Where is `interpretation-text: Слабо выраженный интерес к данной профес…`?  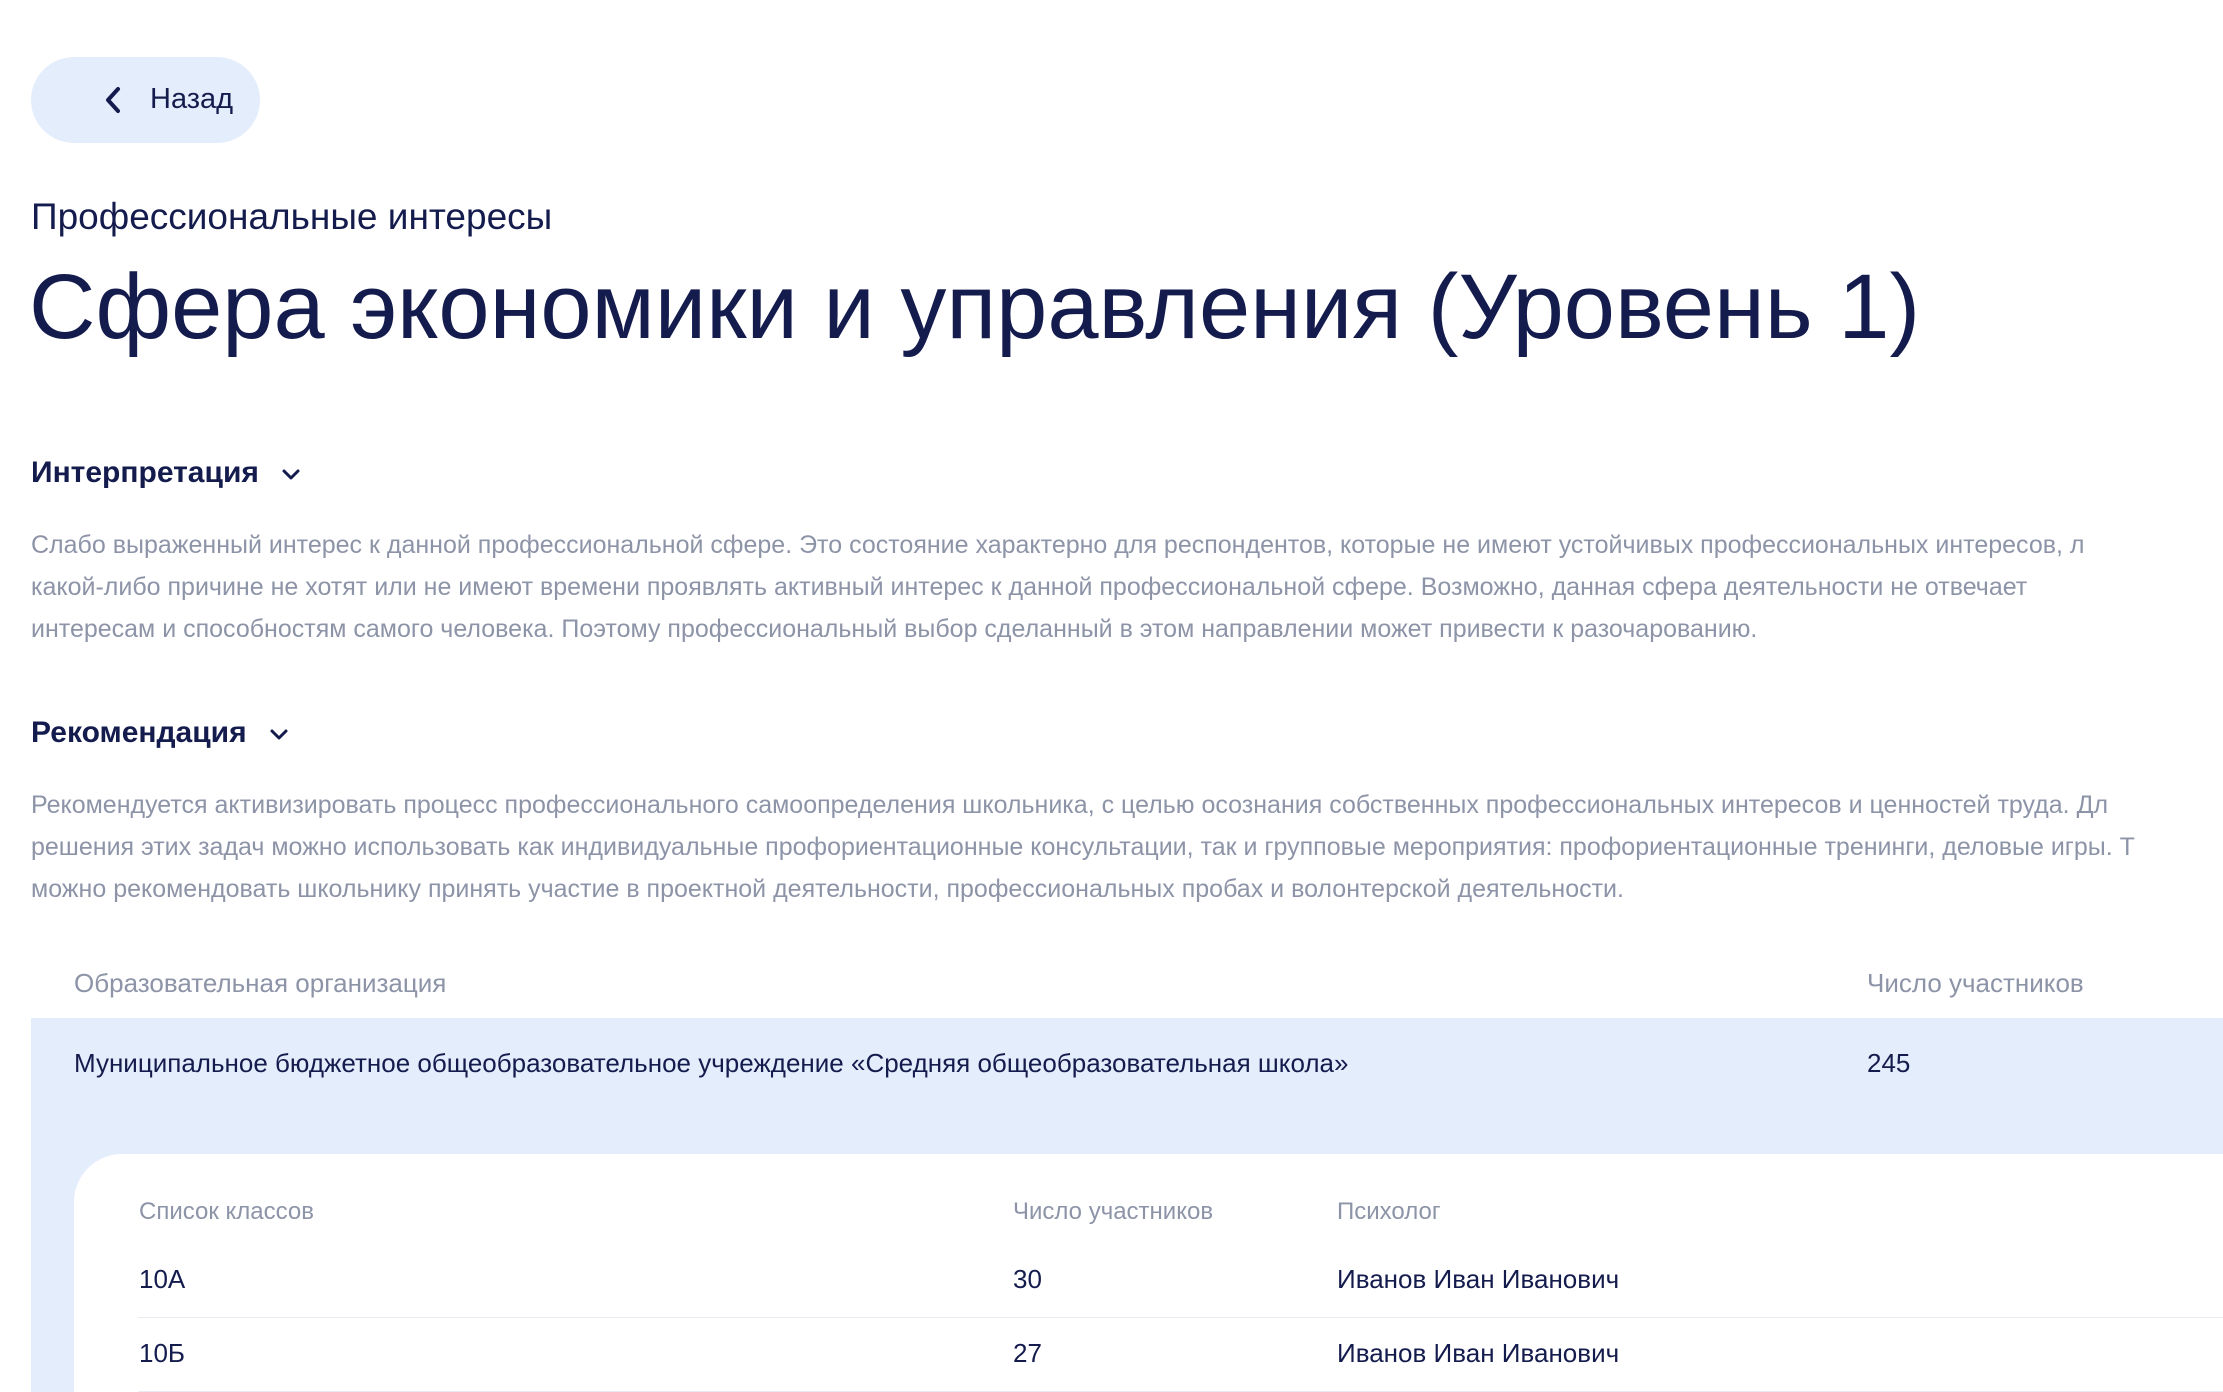 interpretation-text: Слабо выраженный интерес к данной профес… is located at coordinates (1127, 587).